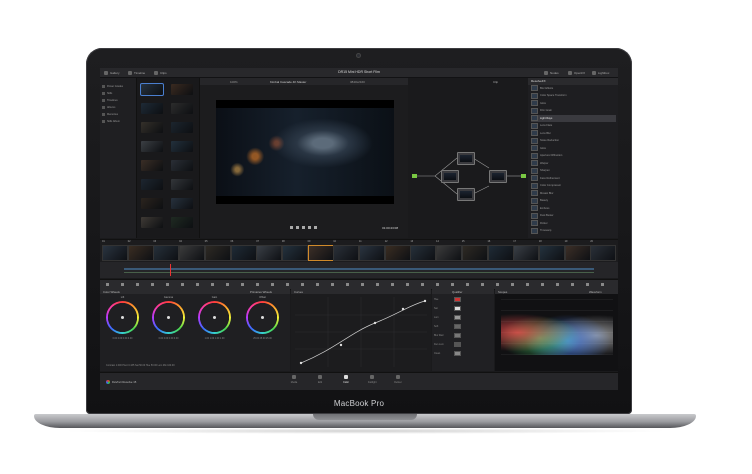  What do you see at coordinates (359, 270) in the screenshot?
I see `mini-timeline` at bounding box center [359, 270].